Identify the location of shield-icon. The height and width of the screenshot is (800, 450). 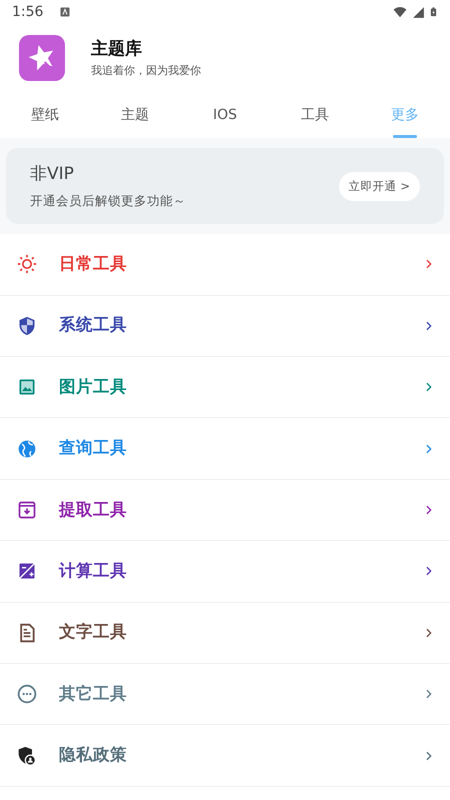
(27, 326).